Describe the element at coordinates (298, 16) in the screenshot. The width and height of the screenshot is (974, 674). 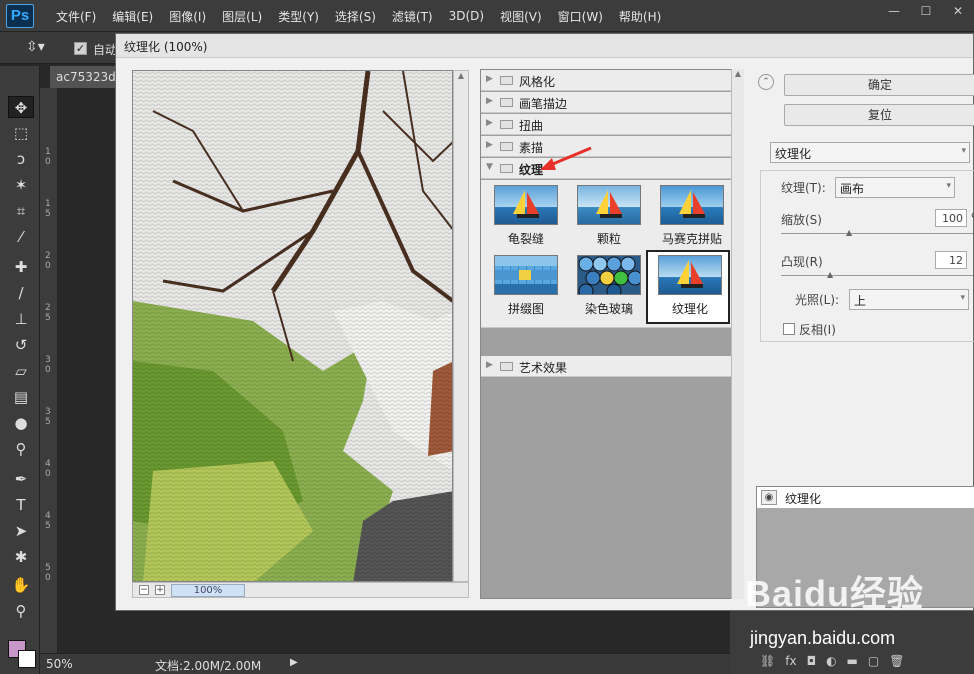
I see `menu-type: 类型(Y)` at that location.